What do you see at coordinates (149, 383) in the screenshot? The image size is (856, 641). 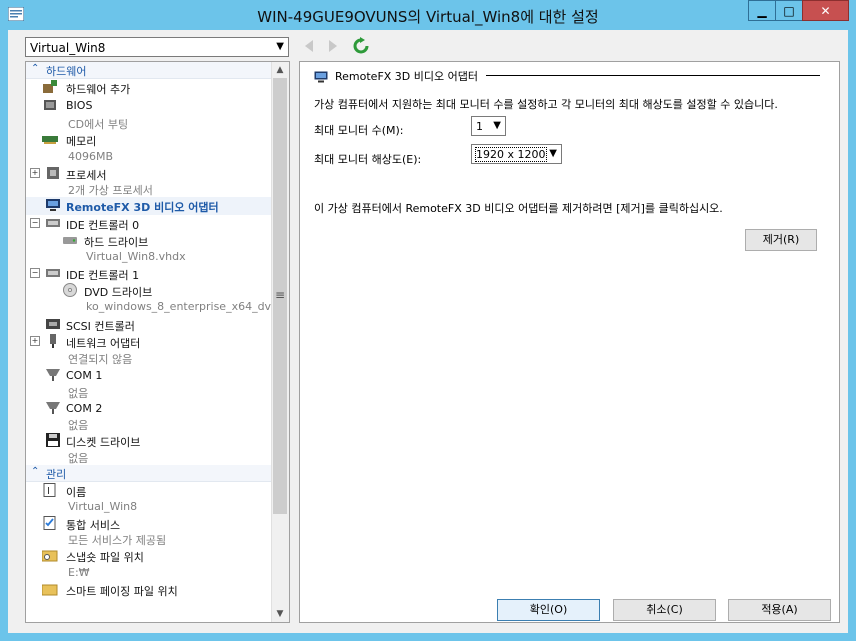 I see `tree-item-com1: COM 1 없음` at bounding box center [149, 383].